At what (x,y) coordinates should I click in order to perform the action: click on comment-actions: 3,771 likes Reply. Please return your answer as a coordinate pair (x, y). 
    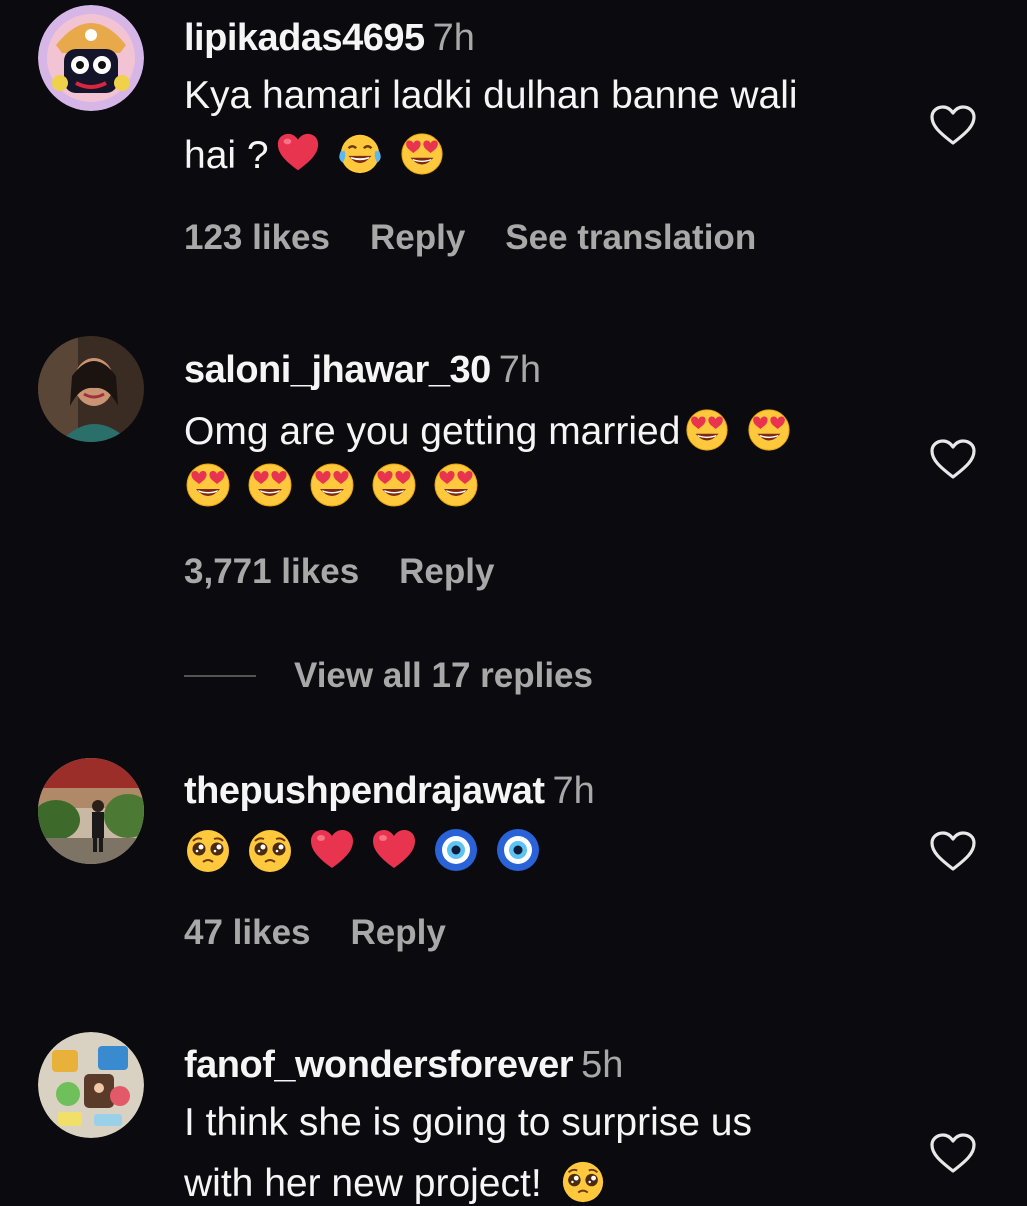
    Looking at the image, I should click on (359, 572).